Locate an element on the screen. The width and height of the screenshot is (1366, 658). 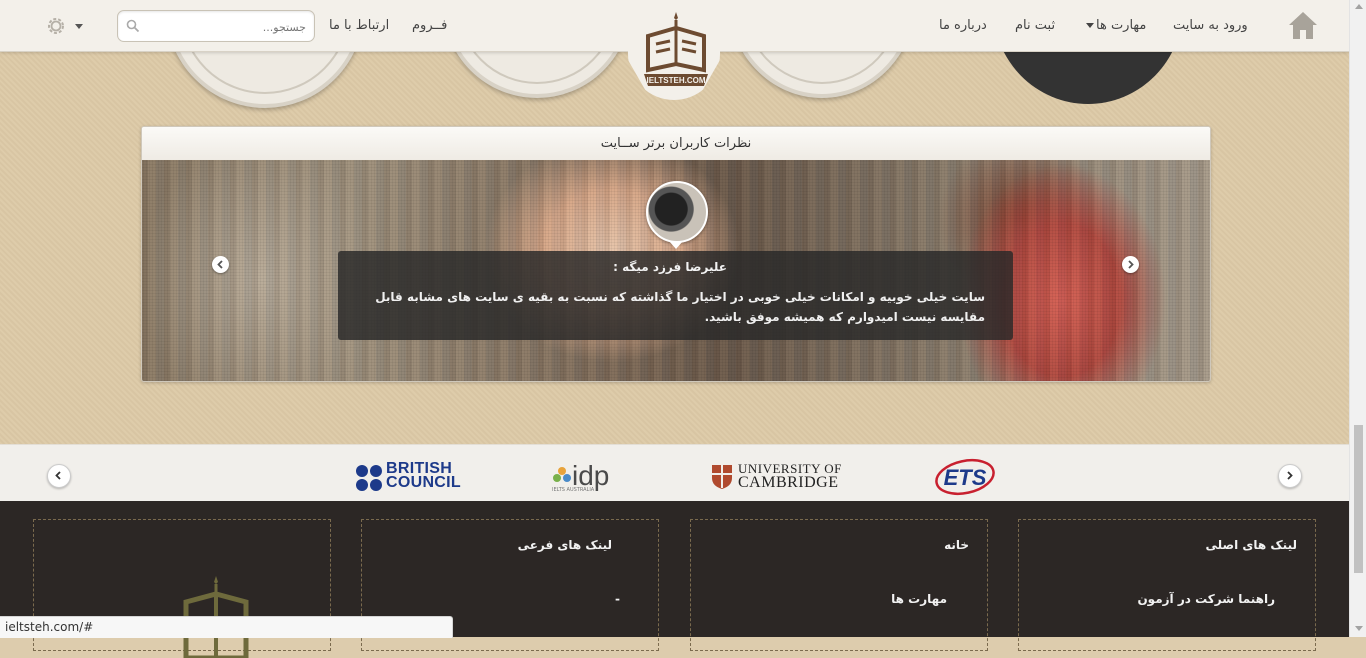
footer-home-title: خانه is located at coordinates (956, 545).